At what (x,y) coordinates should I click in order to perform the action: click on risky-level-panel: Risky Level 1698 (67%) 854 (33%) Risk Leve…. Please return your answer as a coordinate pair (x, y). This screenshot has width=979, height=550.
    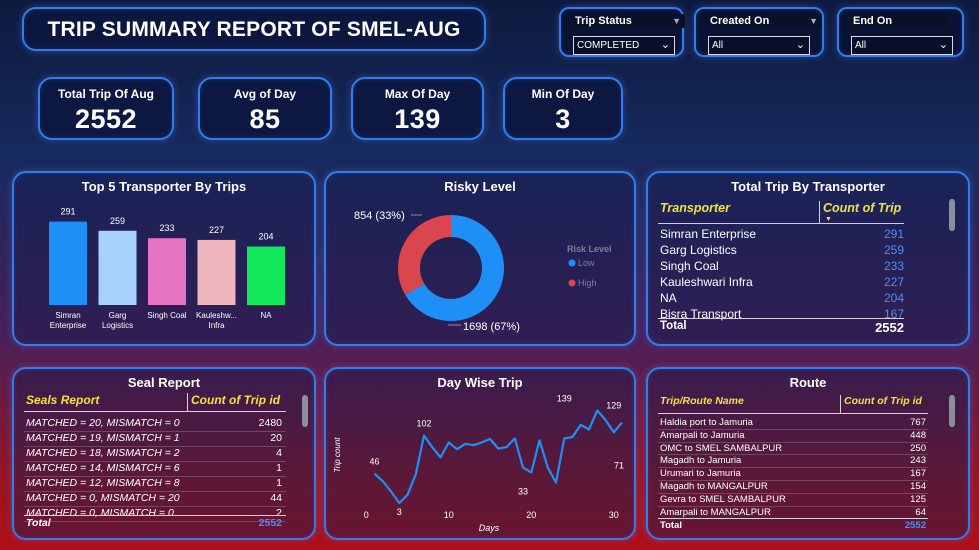
    Looking at the image, I should click on (480, 258).